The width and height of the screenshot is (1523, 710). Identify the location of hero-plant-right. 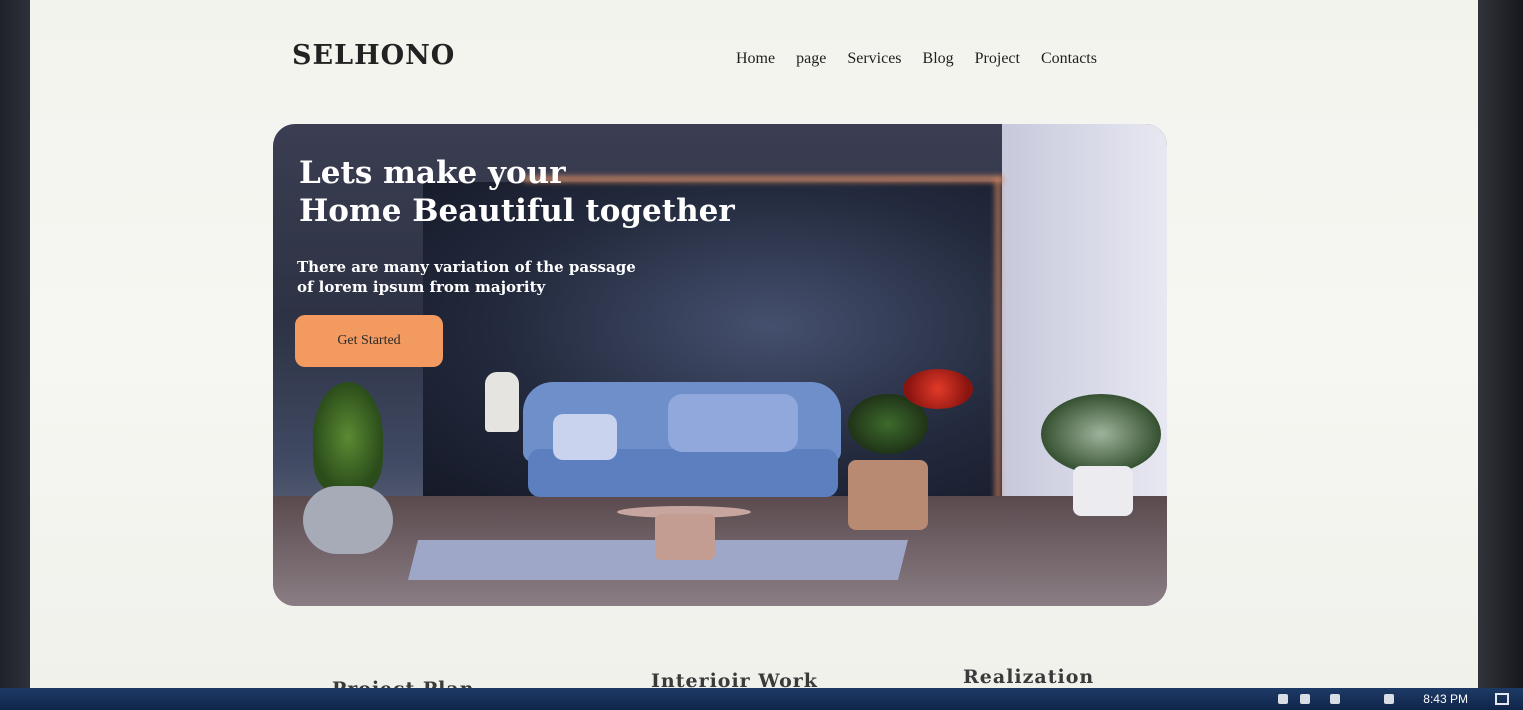
(1101, 434).